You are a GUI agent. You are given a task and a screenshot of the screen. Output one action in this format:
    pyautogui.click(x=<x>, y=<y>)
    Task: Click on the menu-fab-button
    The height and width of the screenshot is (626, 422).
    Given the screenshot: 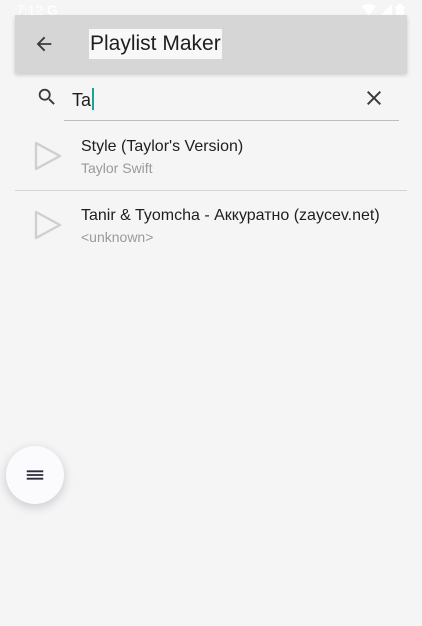 What is the action you would take?
    pyautogui.click(x=35, y=475)
    